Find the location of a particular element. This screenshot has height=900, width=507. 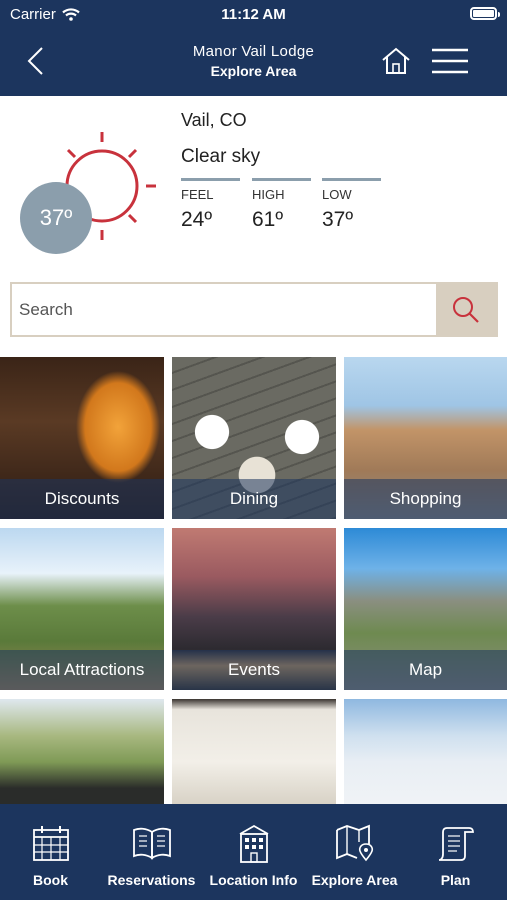

tile-map: Map is located at coordinates (425, 609).